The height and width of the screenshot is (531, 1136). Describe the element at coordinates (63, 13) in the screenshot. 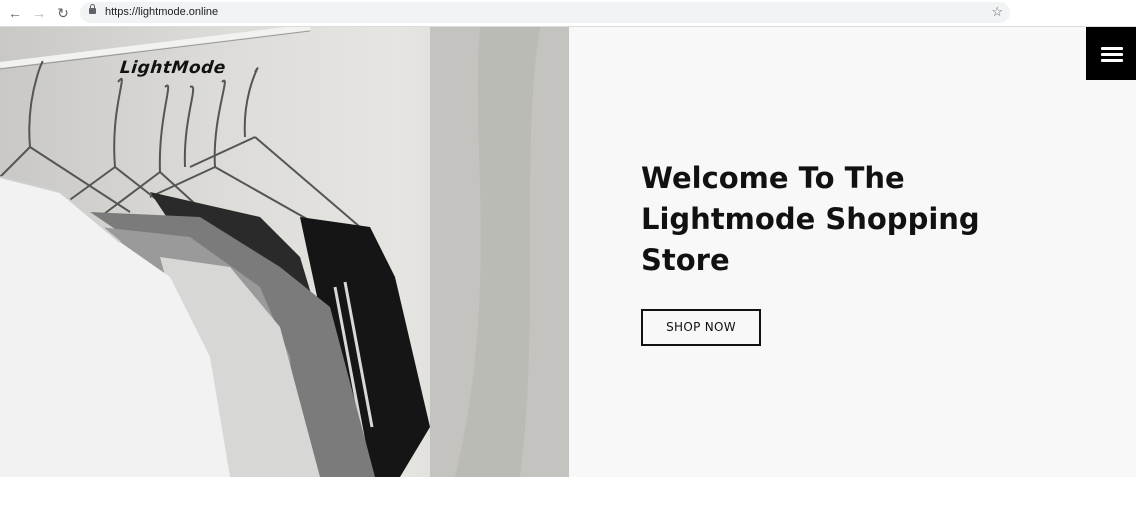

I see `reload-icon: ↻` at that location.